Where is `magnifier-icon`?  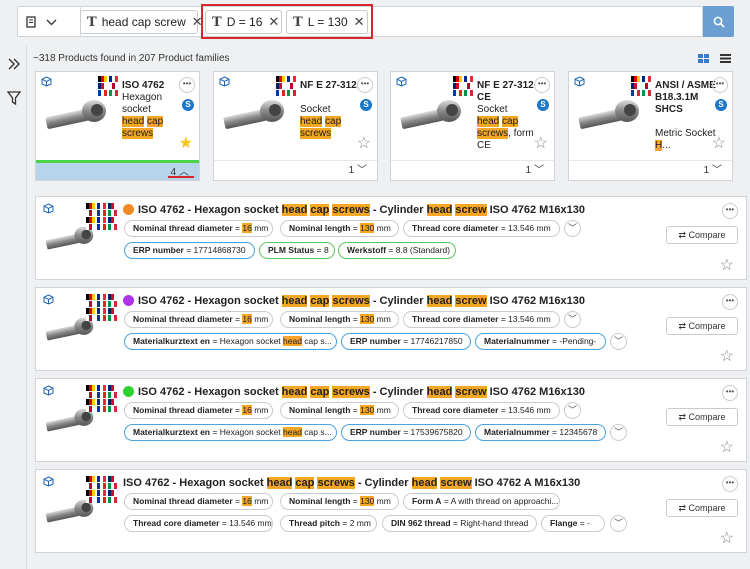 magnifier-icon is located at coordinates (719, 22).